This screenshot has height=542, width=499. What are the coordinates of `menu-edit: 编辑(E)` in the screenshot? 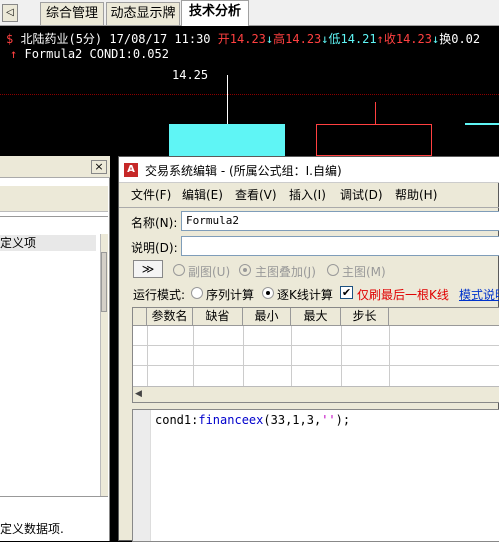 It's located at (202, 195).